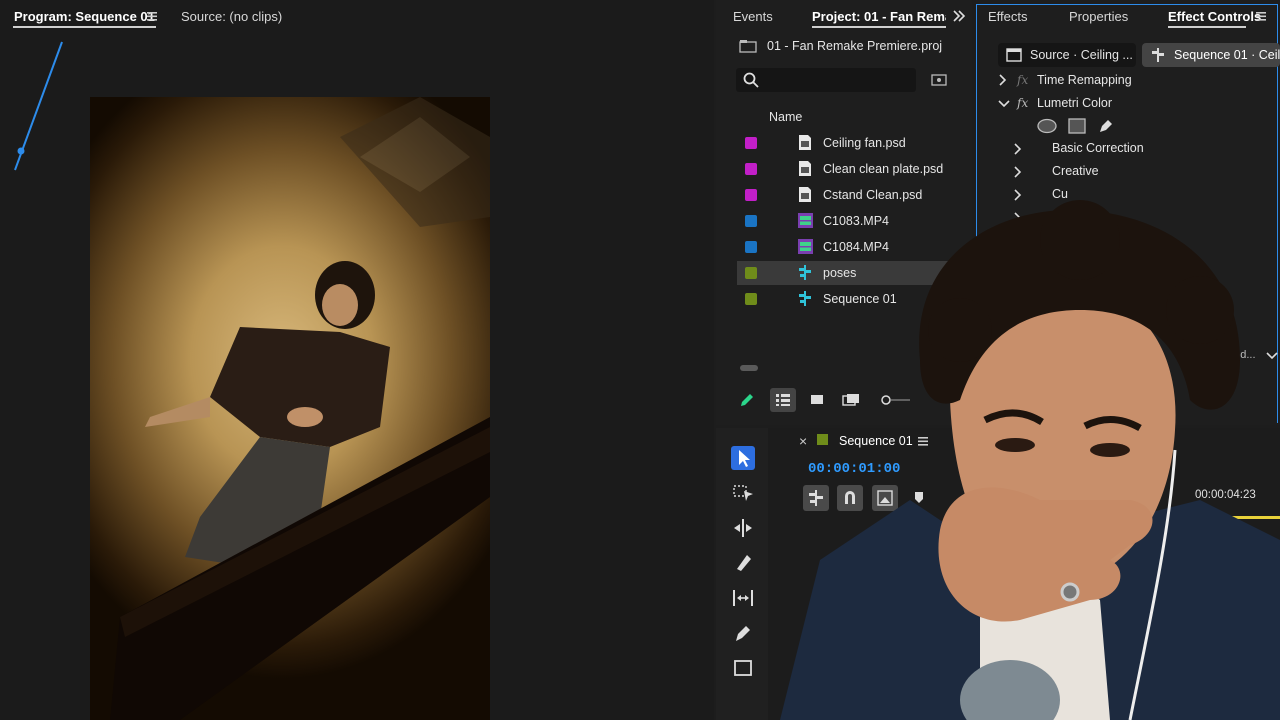  Describe the element at coordinates (1214, 16) in the screenshot. I see `tab-effect-controls: Effect Controls` at that location.